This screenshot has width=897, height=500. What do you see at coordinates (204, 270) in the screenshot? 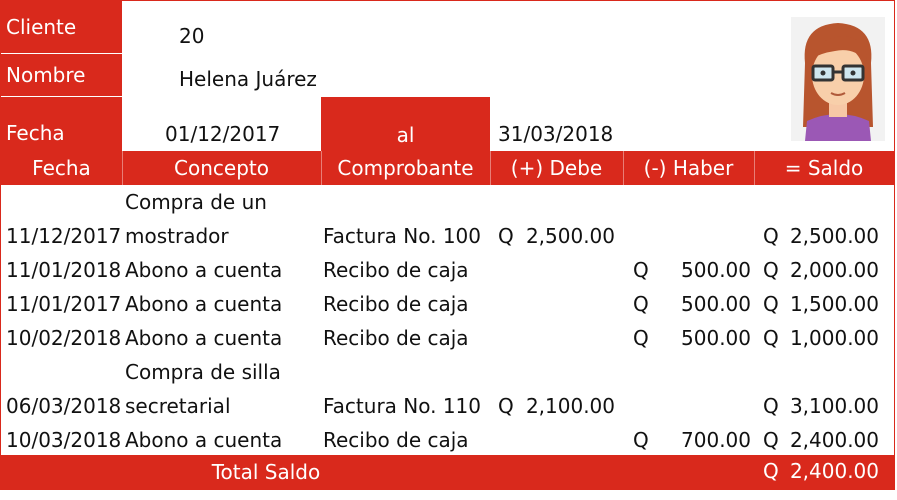
I see `row-2-concepto: Abono a cuenta` at bounding box center [204, 270].